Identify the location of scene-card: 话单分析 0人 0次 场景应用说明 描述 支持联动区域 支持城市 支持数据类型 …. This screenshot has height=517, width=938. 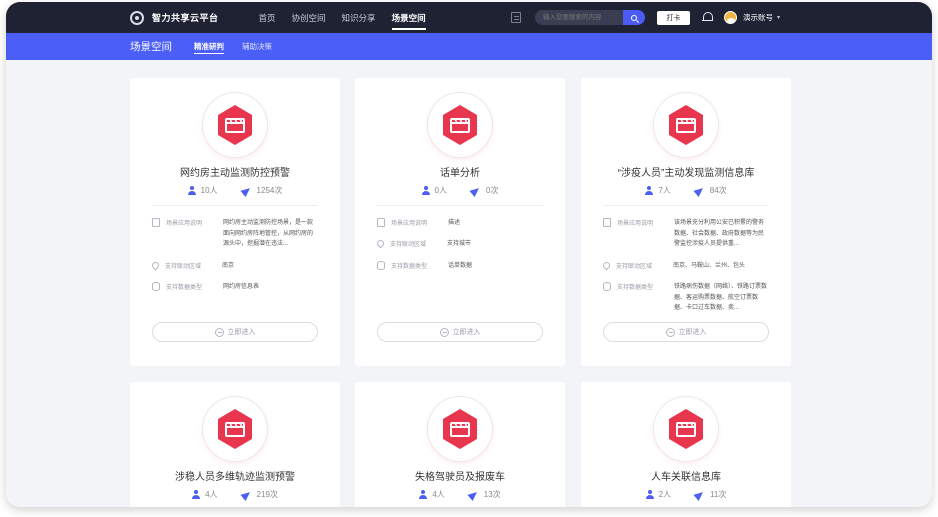
(460, 222).